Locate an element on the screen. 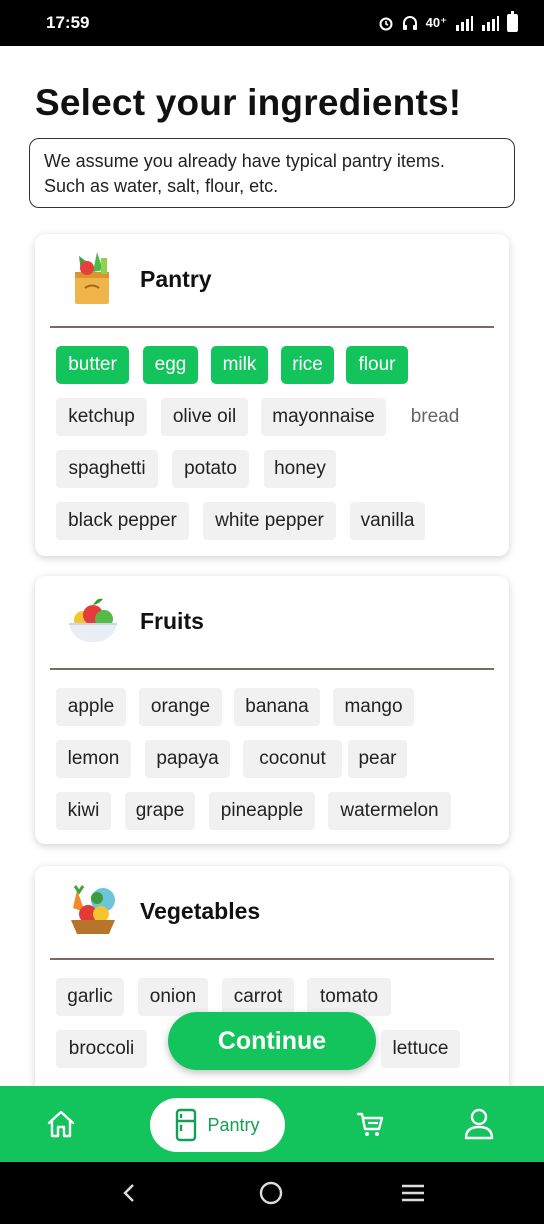 This screenshot has width=544, height=1224. user-icon is located at coordinates (479, 1124).